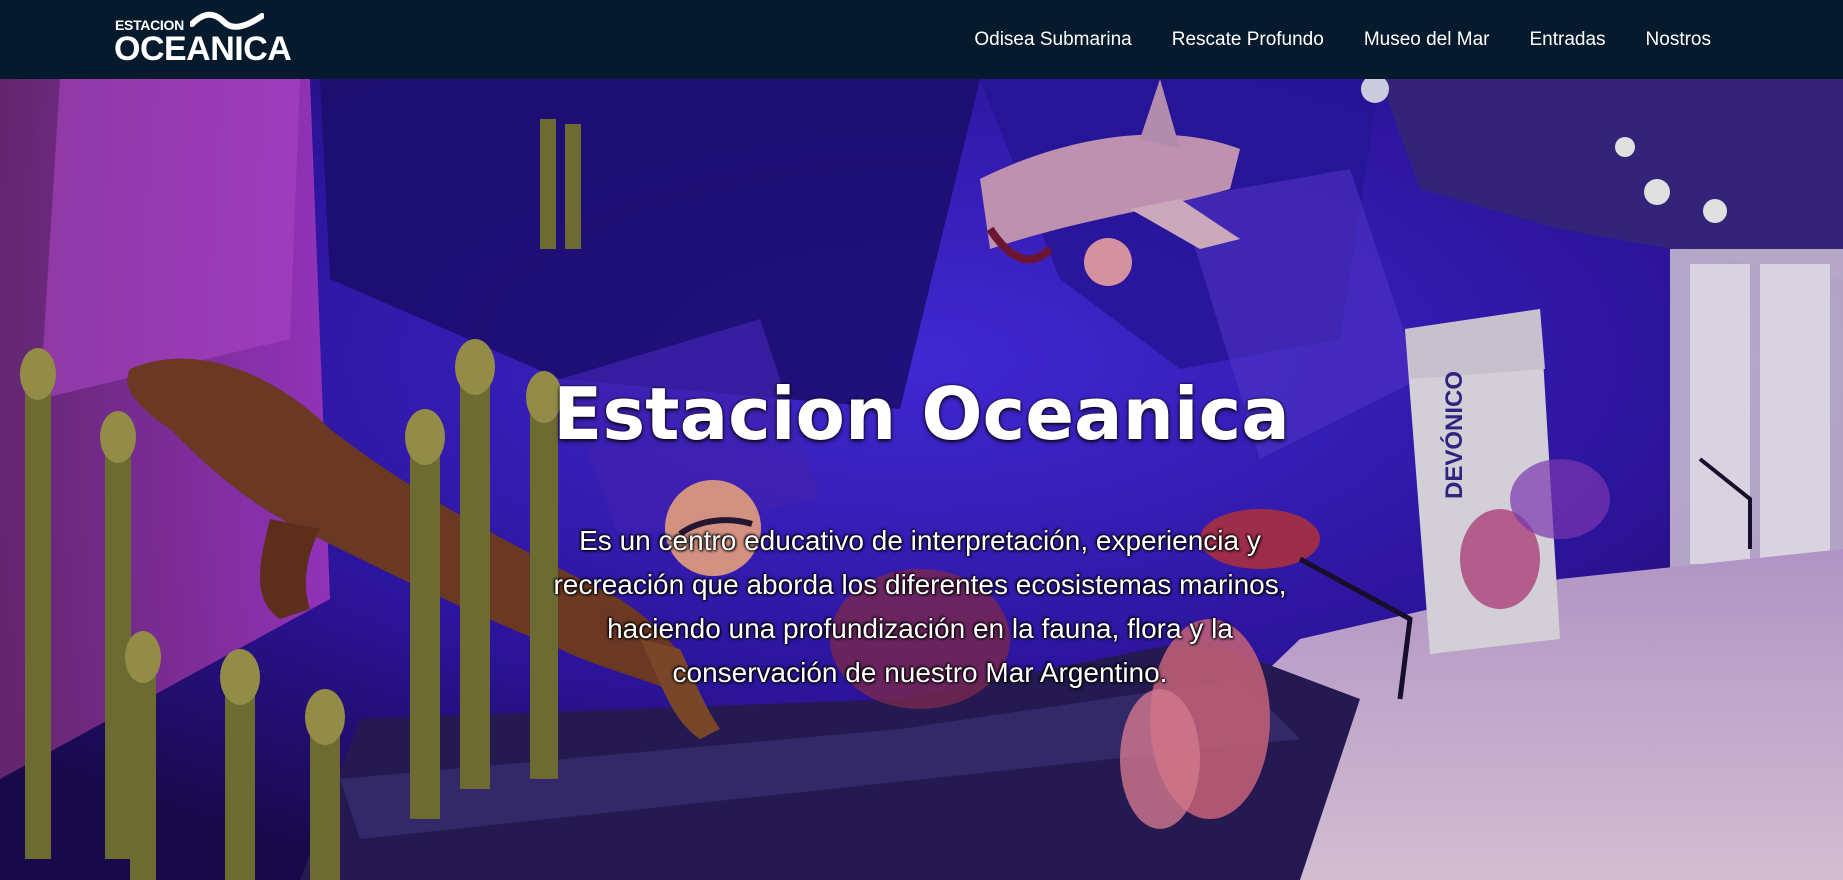 This screenshot has width=1843, height=880. I want to click on hero-title: Estacion Oceanica, so click(921, 414).